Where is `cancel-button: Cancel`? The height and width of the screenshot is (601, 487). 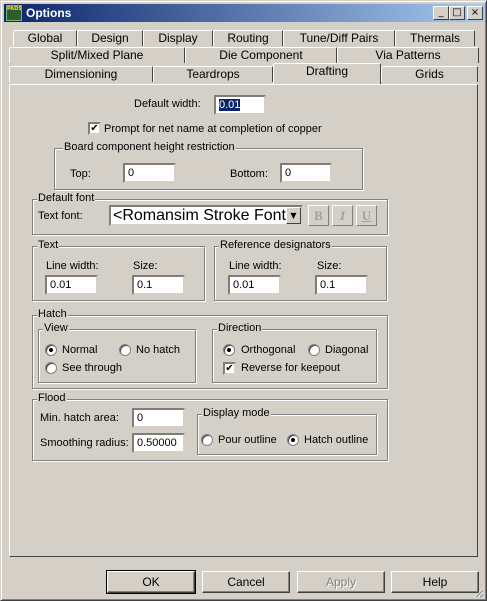
cancel-button: Cancel is located at coordinates (246, 582).